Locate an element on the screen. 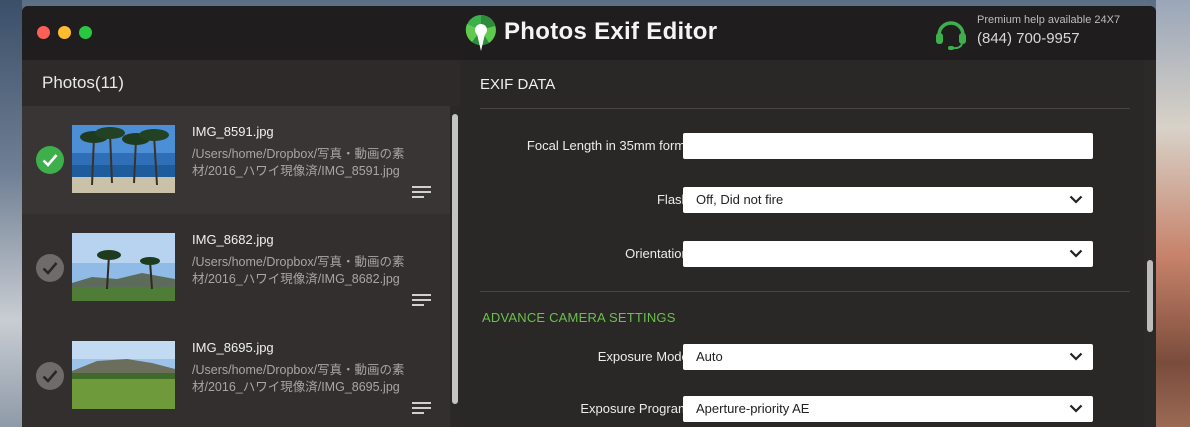 The height and width of the screenshot is (427, 1190). sidebar-header: Photos(11) is located at coordinates (241, 83).